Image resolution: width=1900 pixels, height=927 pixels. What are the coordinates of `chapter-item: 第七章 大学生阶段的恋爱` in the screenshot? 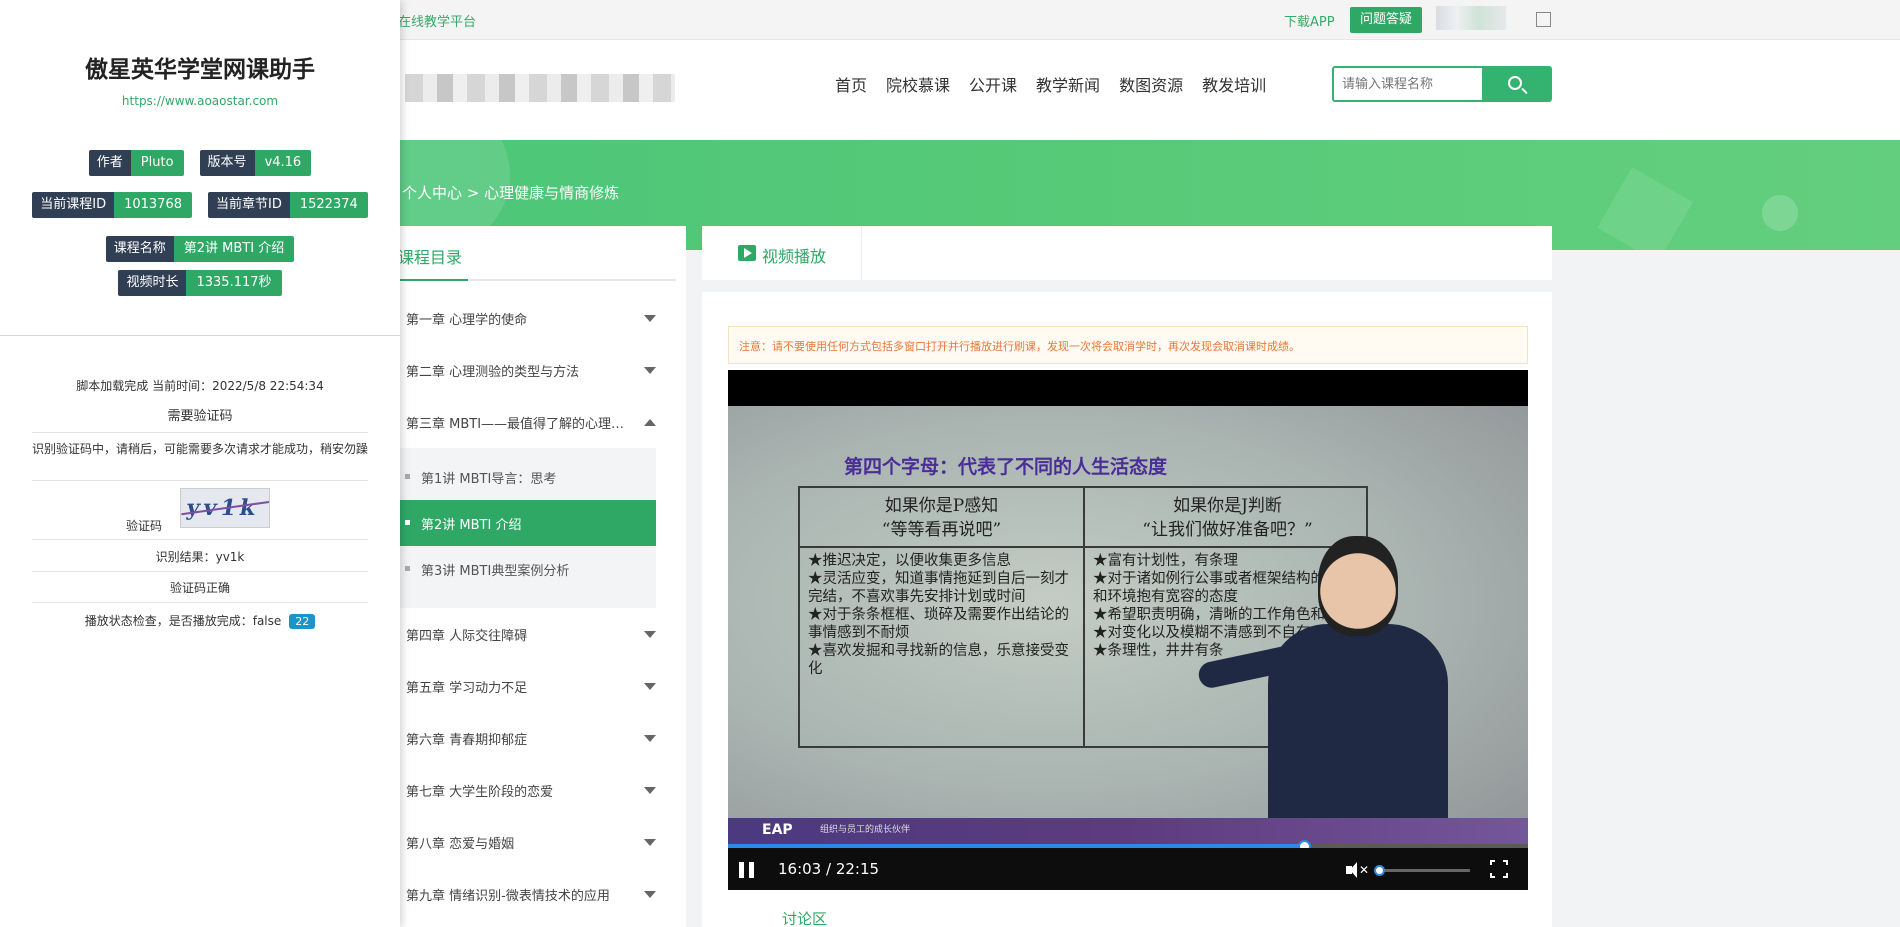 It's located at (533, 790).